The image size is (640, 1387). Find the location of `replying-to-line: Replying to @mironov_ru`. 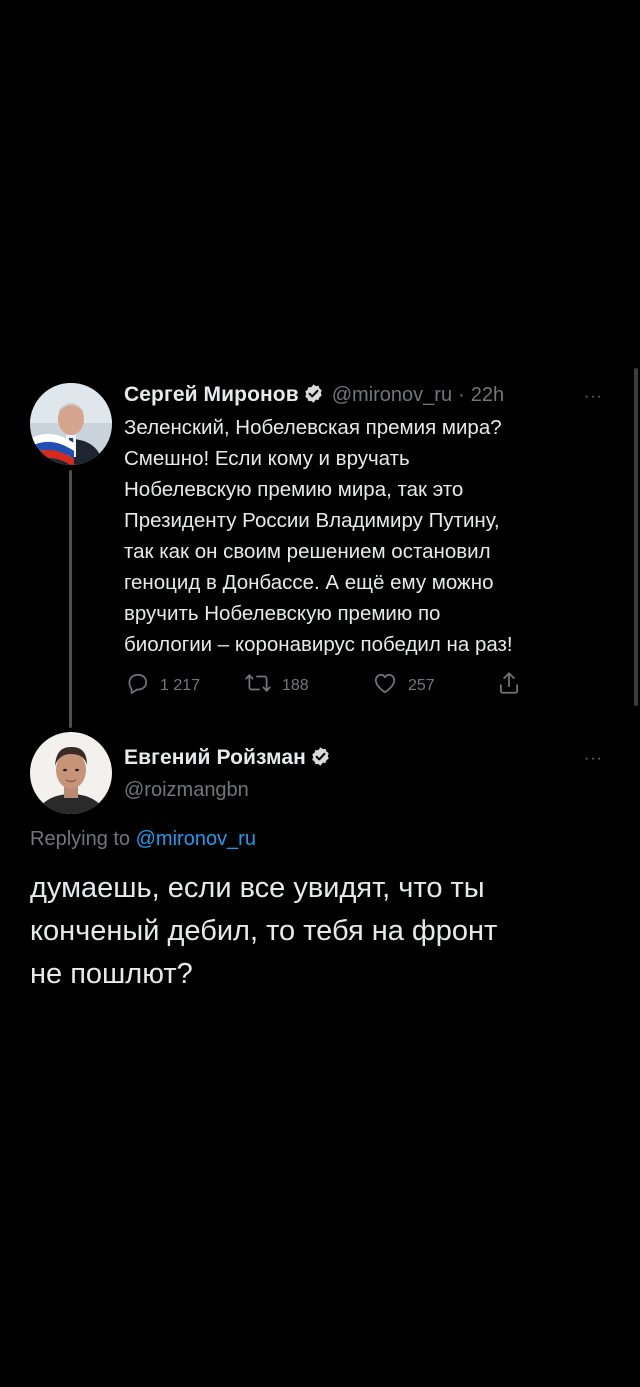

replying-to-line: Replying to @mironov_ru is located at coordinates (143, 839).